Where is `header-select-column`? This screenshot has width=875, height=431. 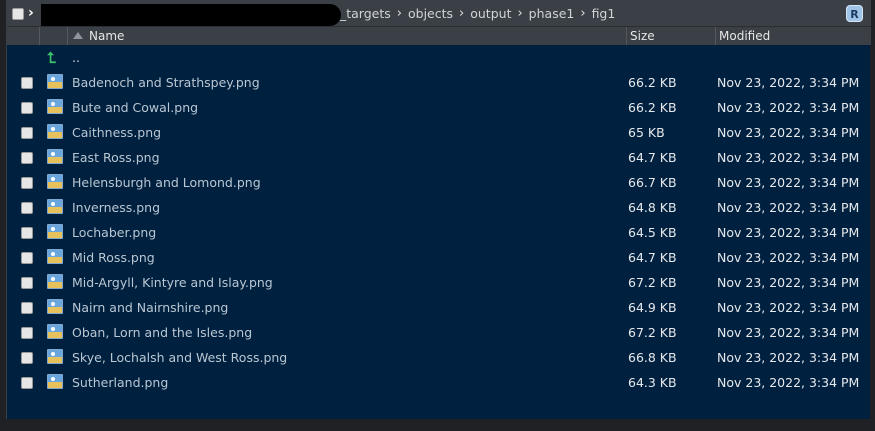 header-select-column is located at coordinates (23, 36).